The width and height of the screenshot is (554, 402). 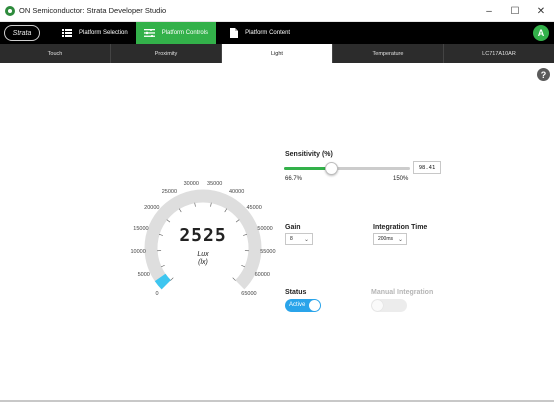 What do you see at coordinates (489, 11) in the screenshot?
I see `minimize-button: –` at bounding box center [489, 11].